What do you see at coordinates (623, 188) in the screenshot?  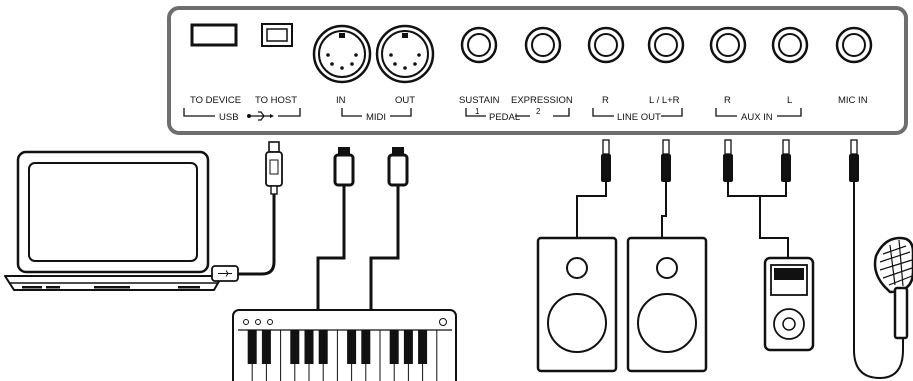 I see `line-out-cables` at bounding box center [623, 188].